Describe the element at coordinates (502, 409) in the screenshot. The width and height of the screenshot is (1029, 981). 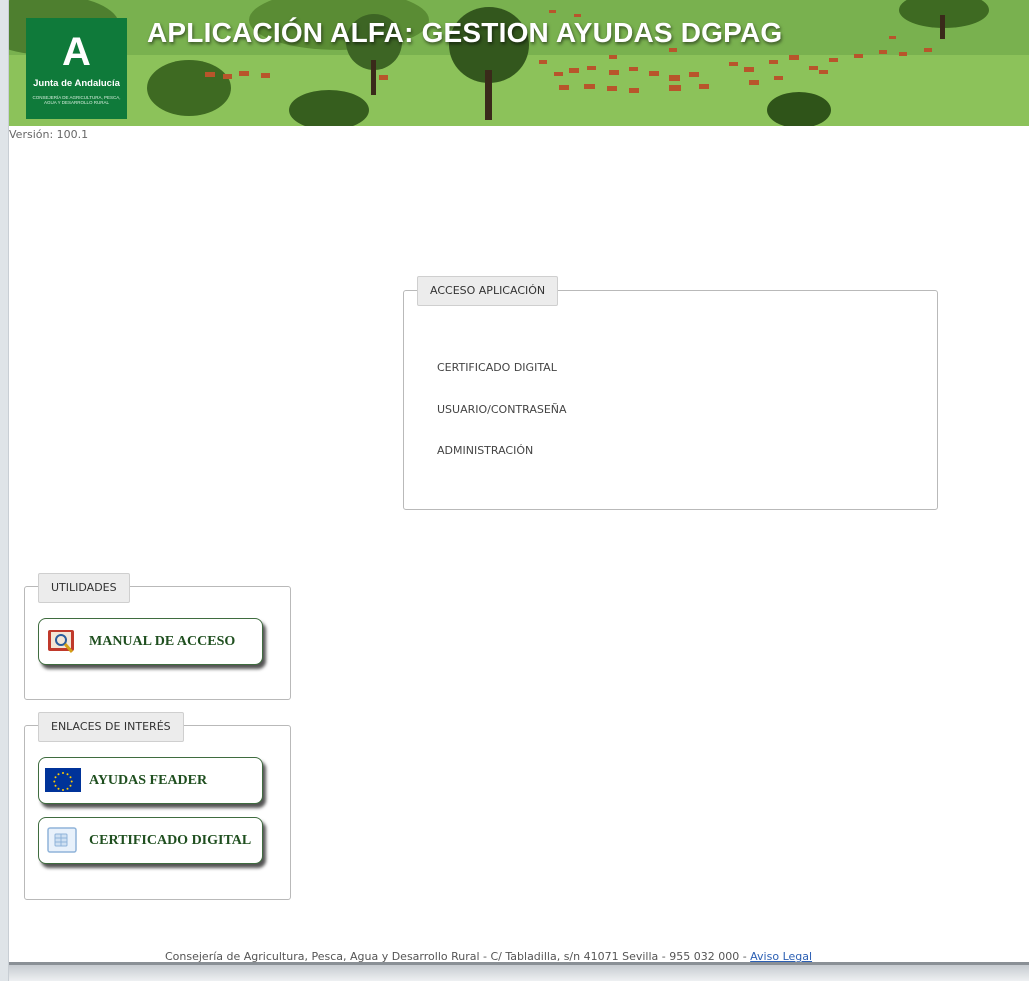
I see `access-user-password-link: USUARIO/CONTRASEÑA` at that location.